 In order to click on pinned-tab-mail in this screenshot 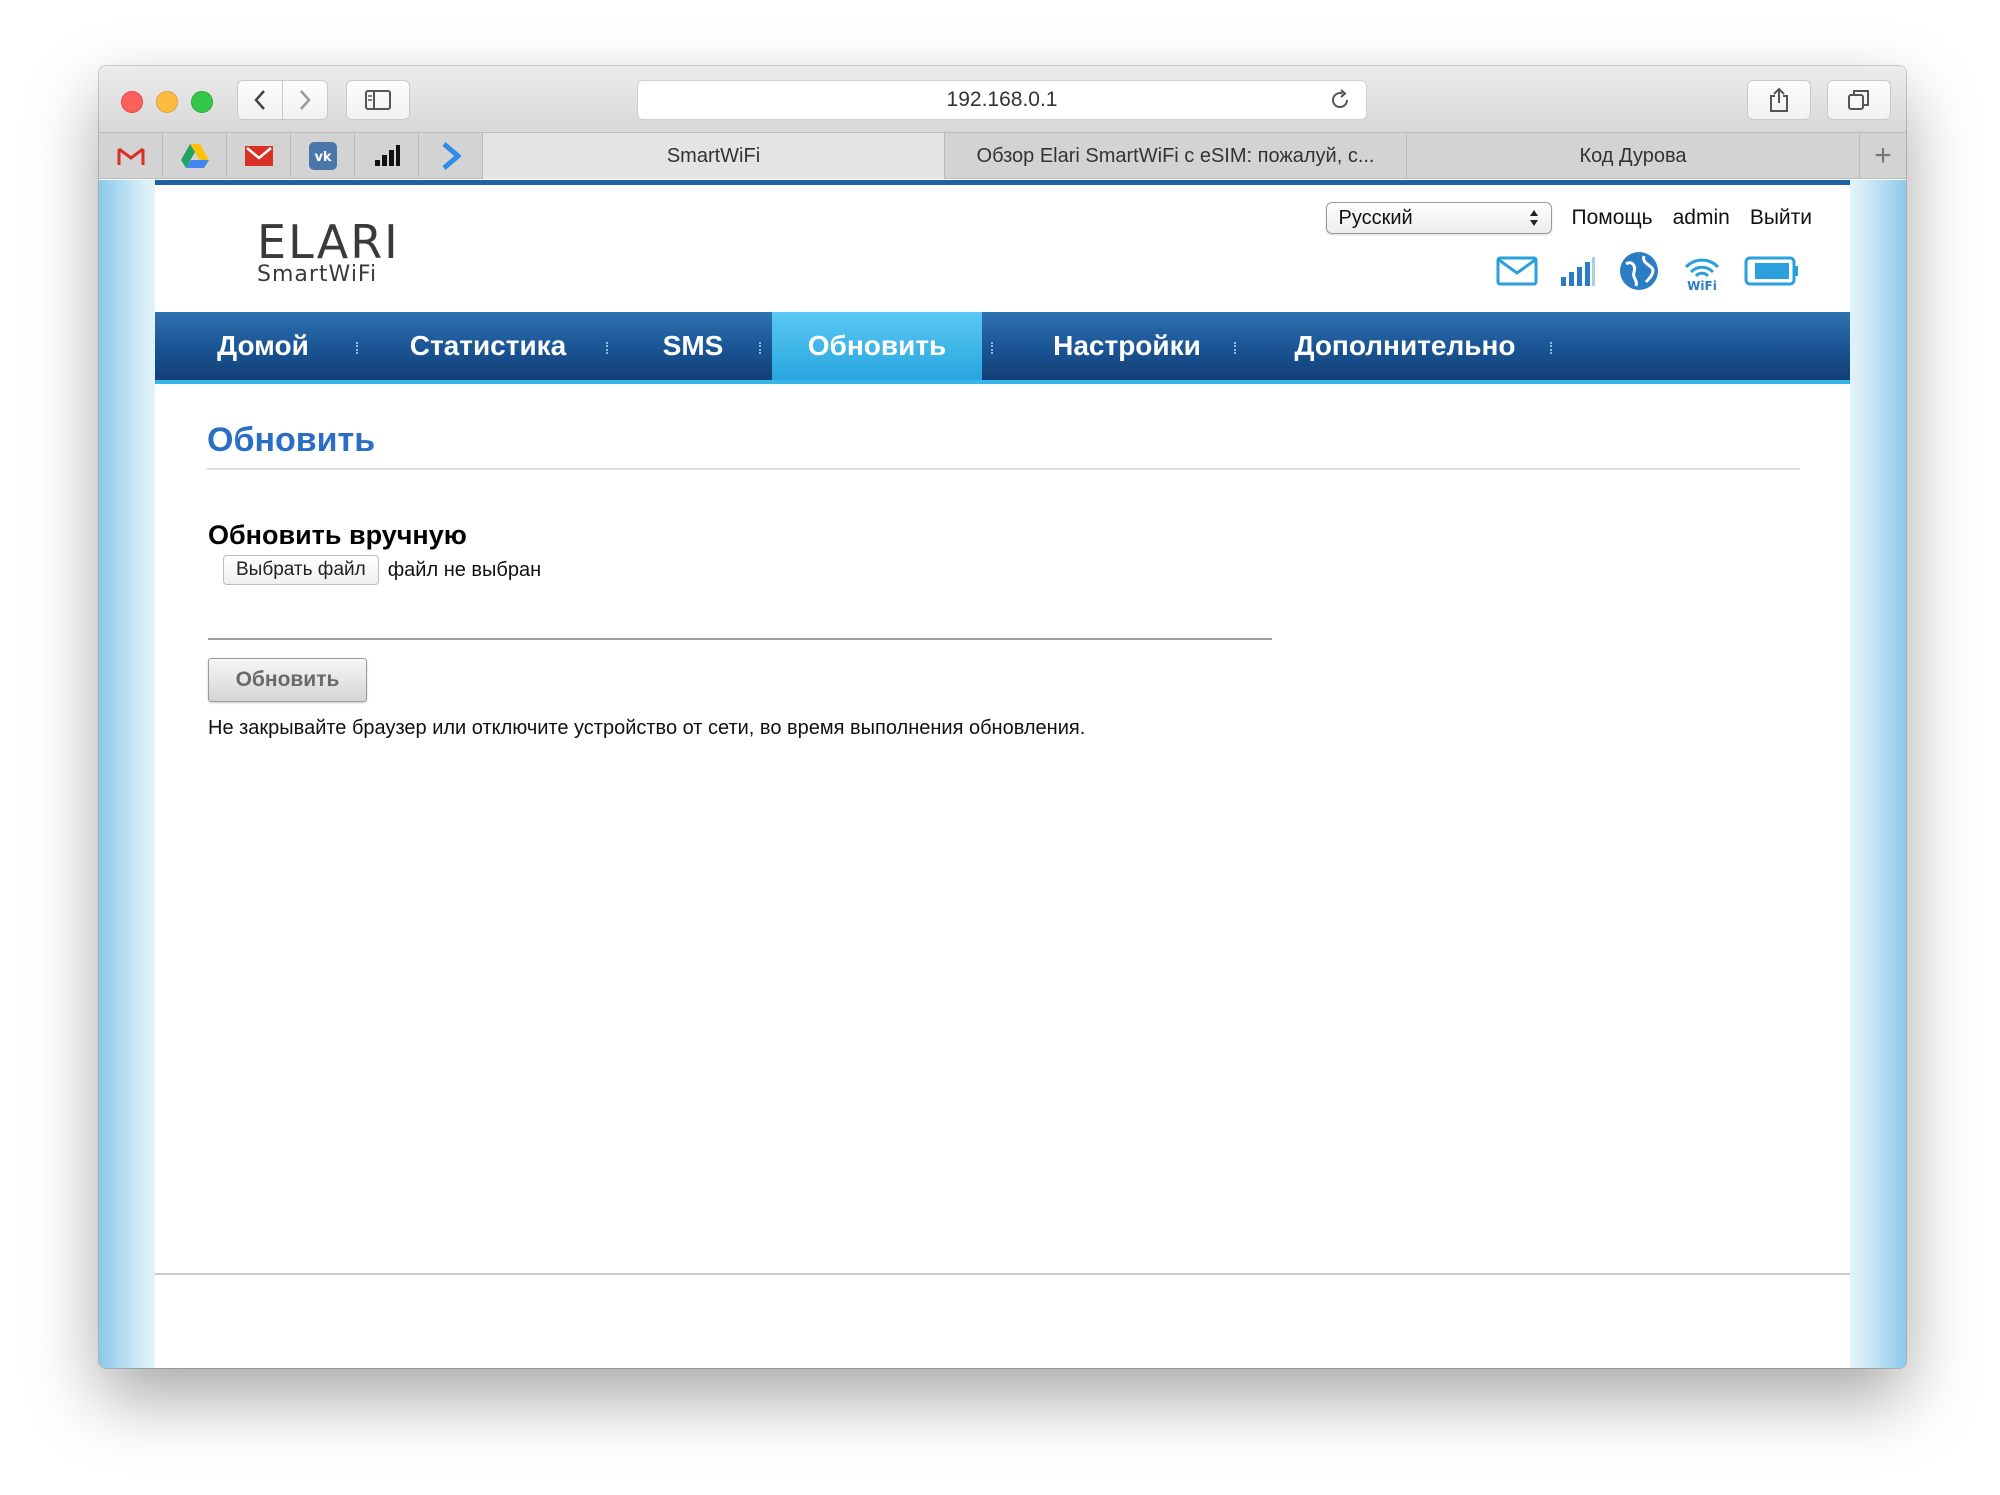, I will do `click(259, 156)`.